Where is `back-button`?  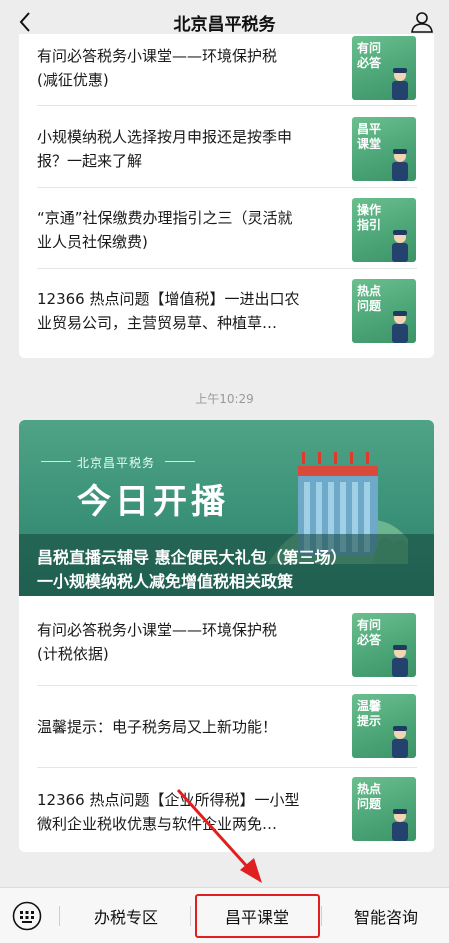
back-button is located at coordinates (25, 22).